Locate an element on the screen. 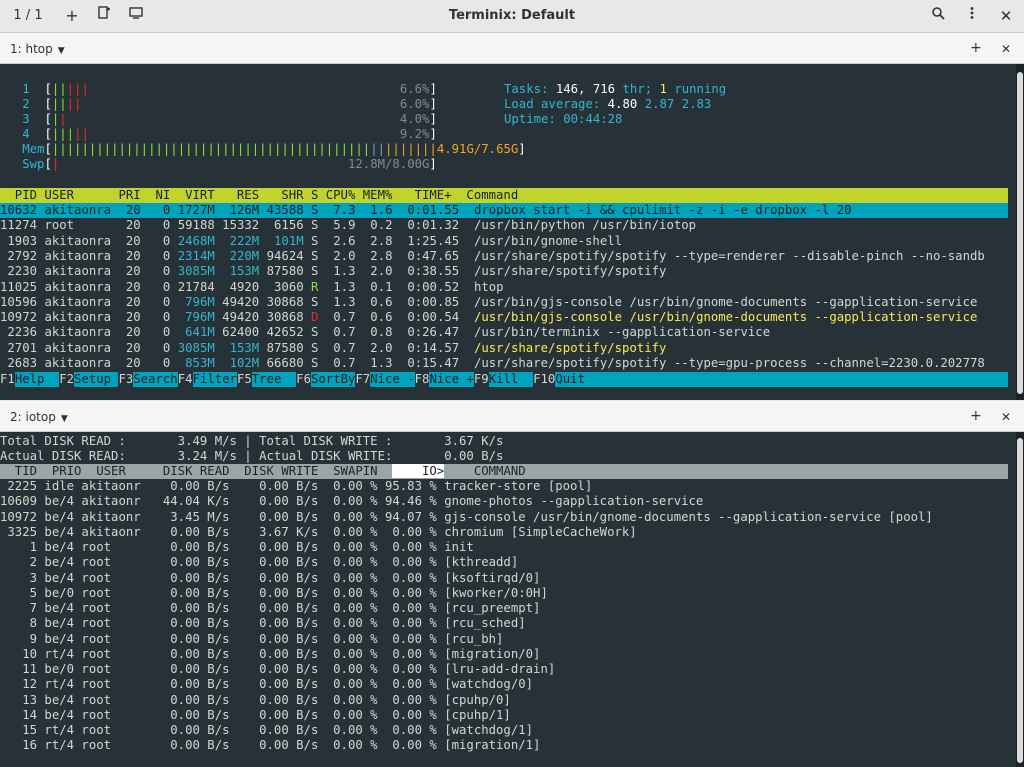  add-session-button: + is located at coordinates (72, 16).